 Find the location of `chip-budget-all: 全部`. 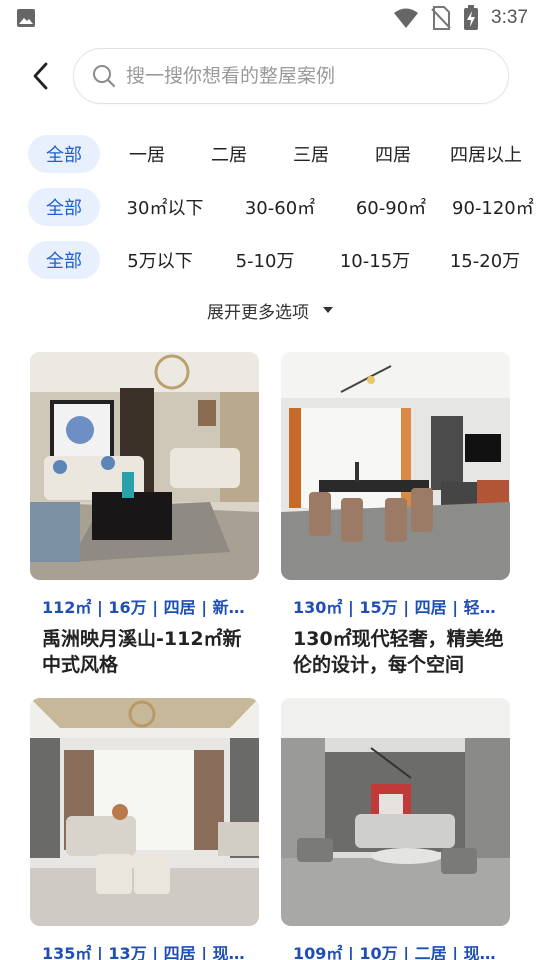

chip-budget-all: 全部 is located at coordinates (64, 260).